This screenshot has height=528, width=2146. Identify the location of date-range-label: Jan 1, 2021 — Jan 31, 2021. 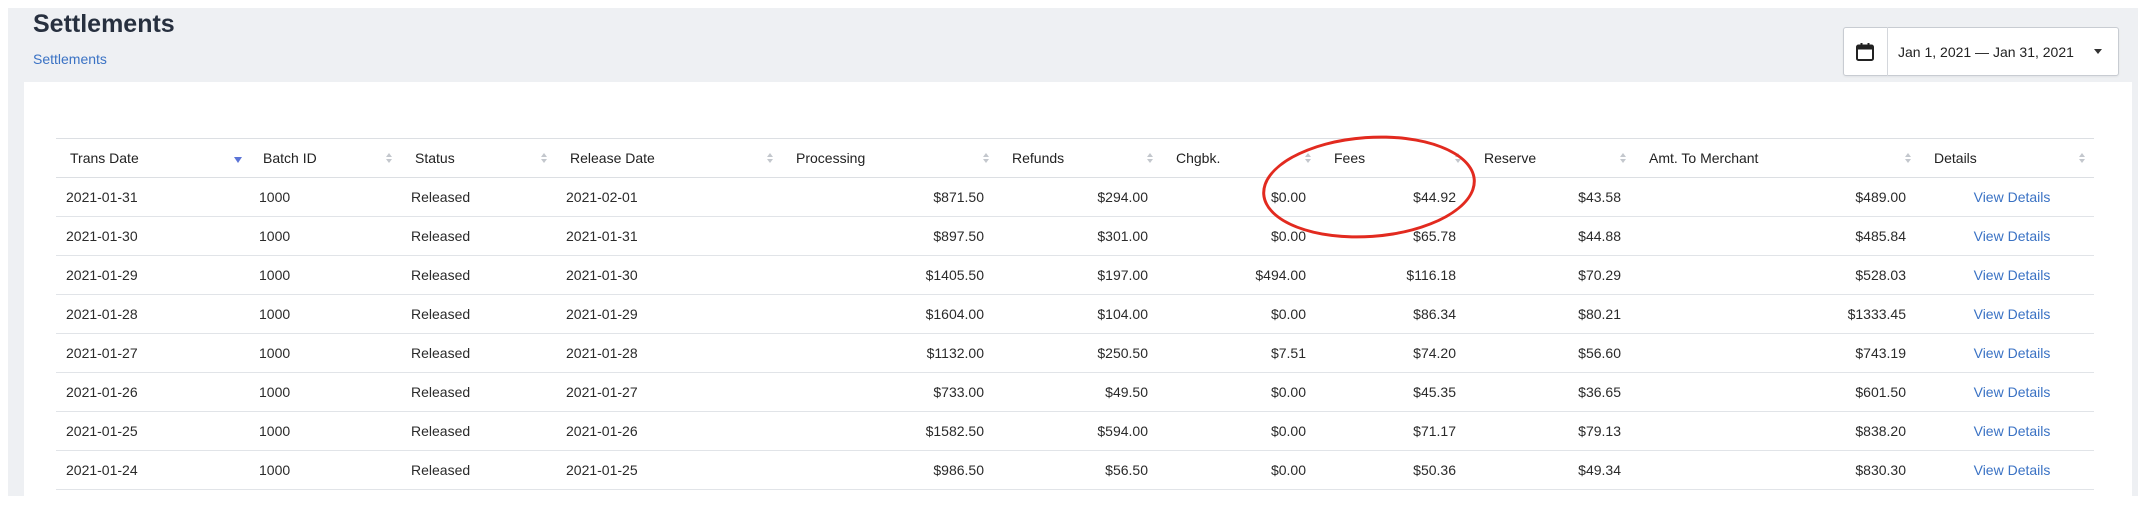
(1986, 51).